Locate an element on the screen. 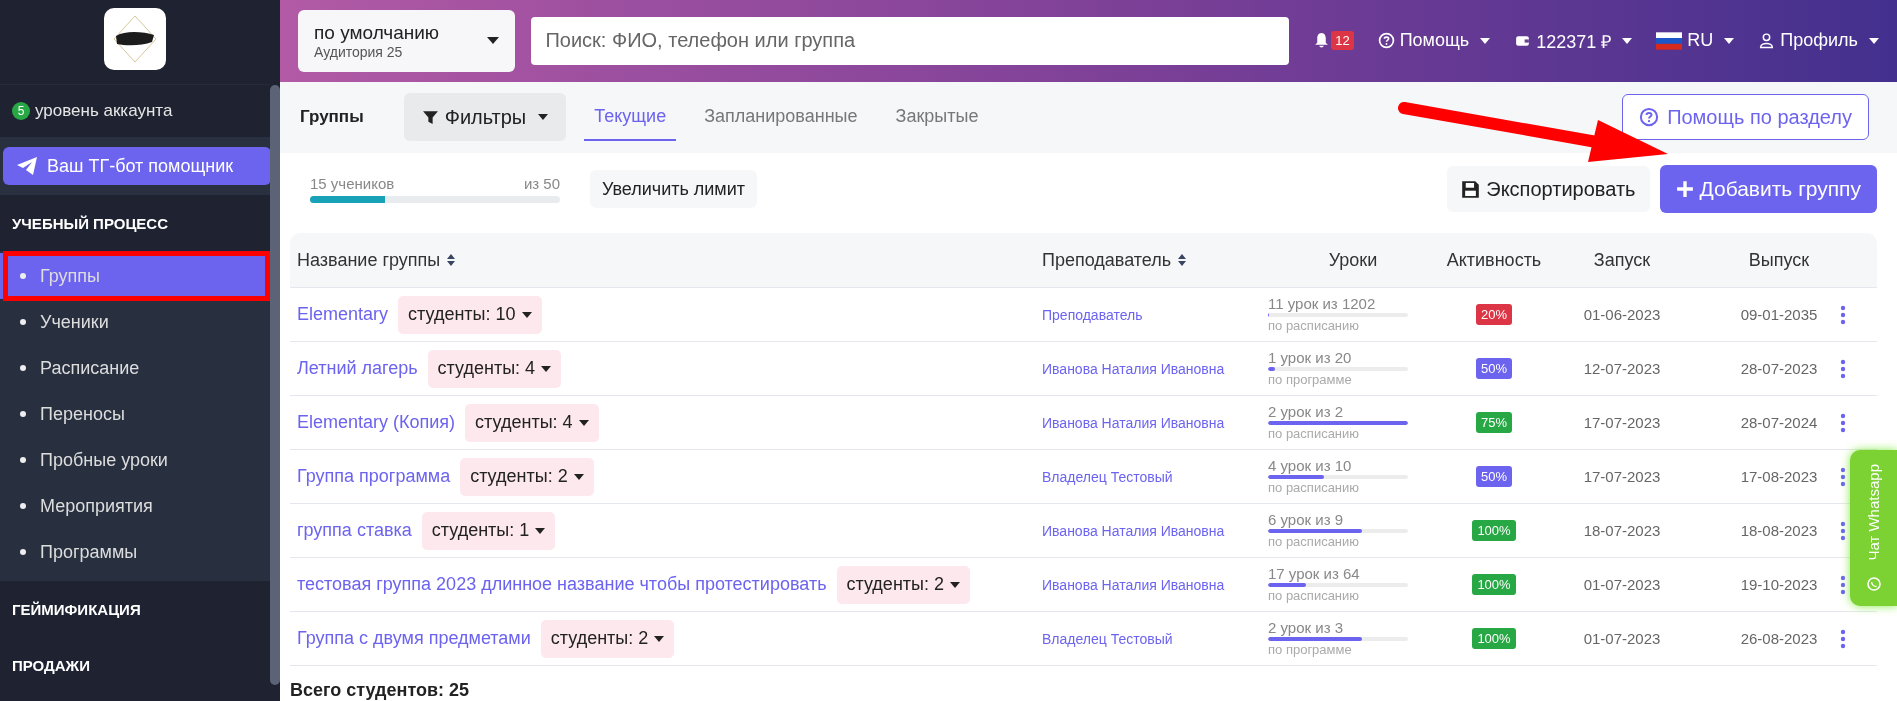  lessons-count: 17 урок из 64 is located at coordinates (1314, 574).